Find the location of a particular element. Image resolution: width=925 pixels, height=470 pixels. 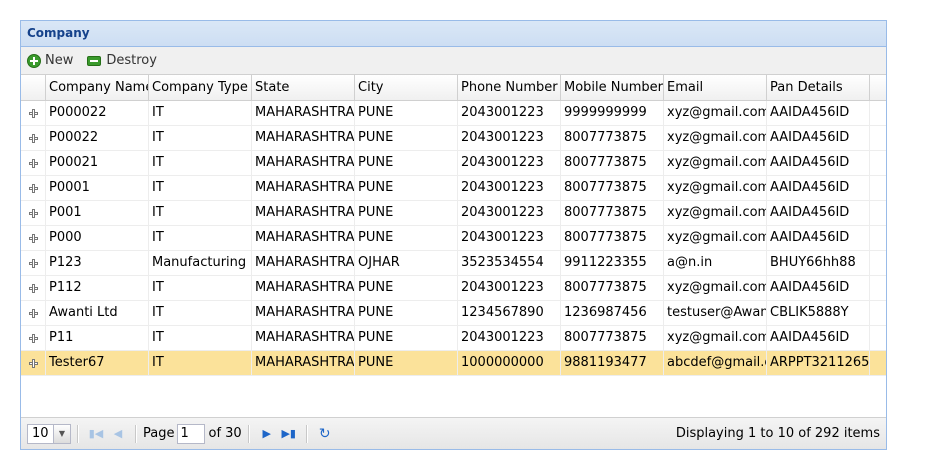

page-label: Page is located at coordinates (159, 433).